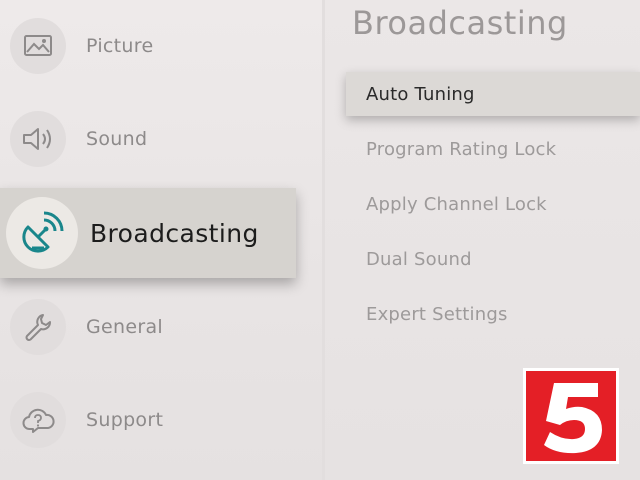 Image resolution: width=640 pixels, height=480 pixels. Describe the element at coordinates (38, 139) in the screenshot. I see `speaker-icon` at that location.